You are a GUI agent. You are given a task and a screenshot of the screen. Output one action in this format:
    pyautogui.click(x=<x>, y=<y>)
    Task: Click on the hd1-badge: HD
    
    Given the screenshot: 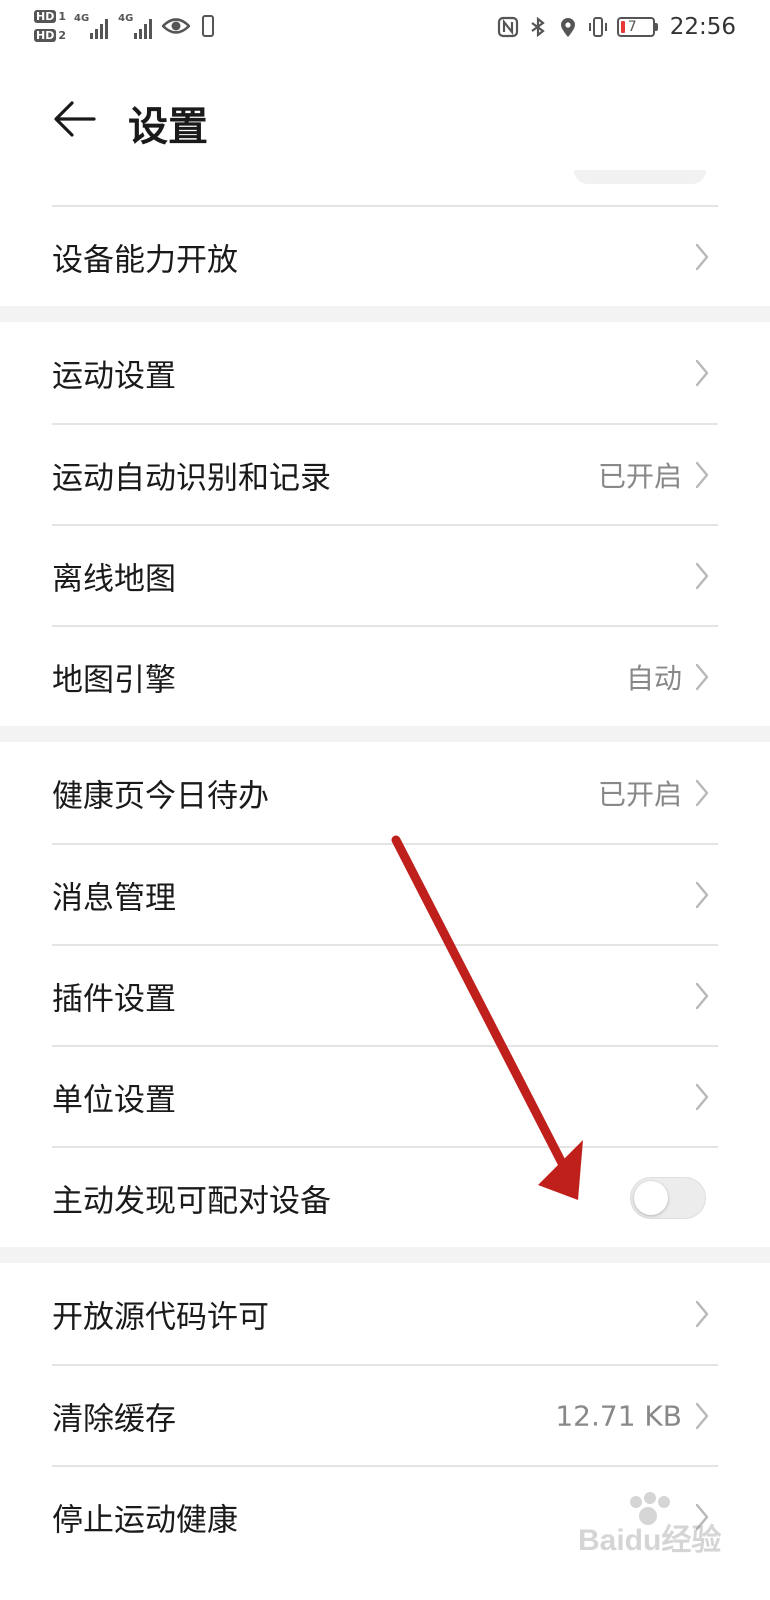 What is the action you would take?
    pyautogui.click(x=45, y=16)
    